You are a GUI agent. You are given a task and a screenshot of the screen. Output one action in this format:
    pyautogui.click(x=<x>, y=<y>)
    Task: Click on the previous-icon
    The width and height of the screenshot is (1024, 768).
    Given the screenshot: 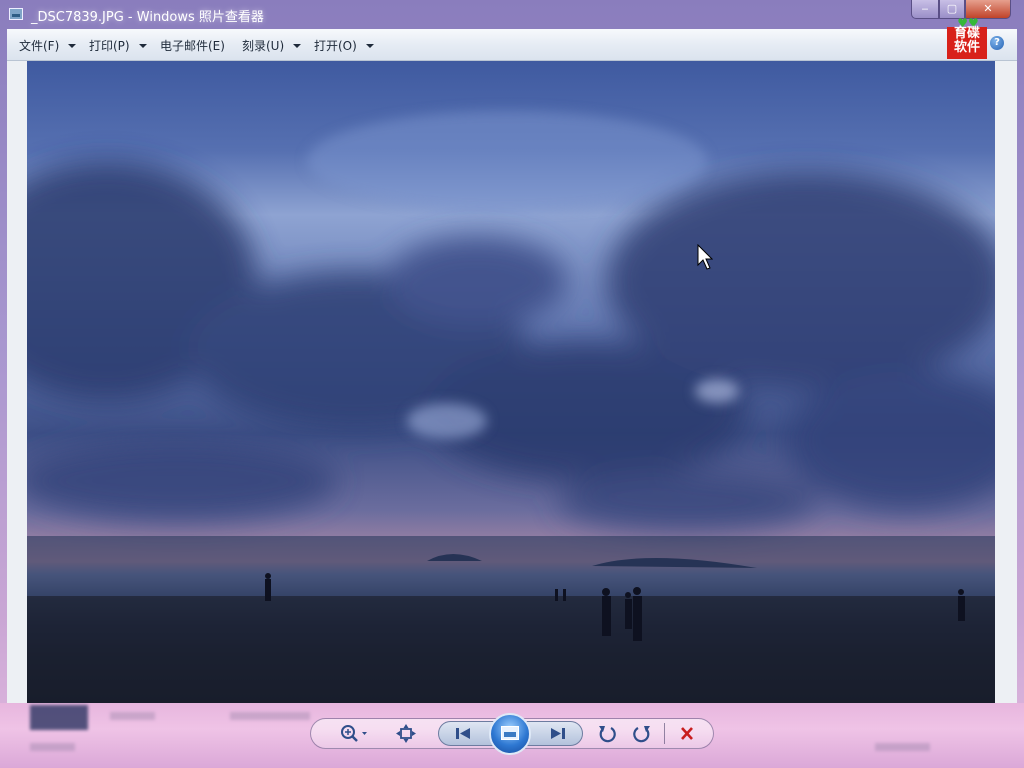 What is the action you would take?
    pyautogui.click(x=463, y=733)
    